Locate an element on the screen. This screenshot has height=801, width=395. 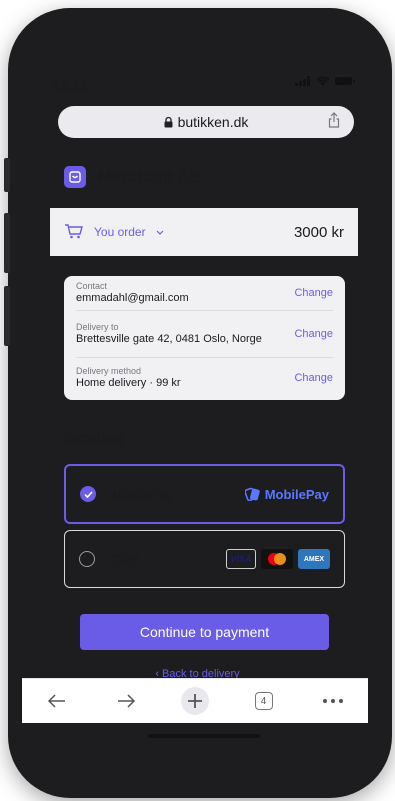
delivery-value: Brettesville gate 42, 0481 Oslo, Norge is located at coordinates (169, 339).